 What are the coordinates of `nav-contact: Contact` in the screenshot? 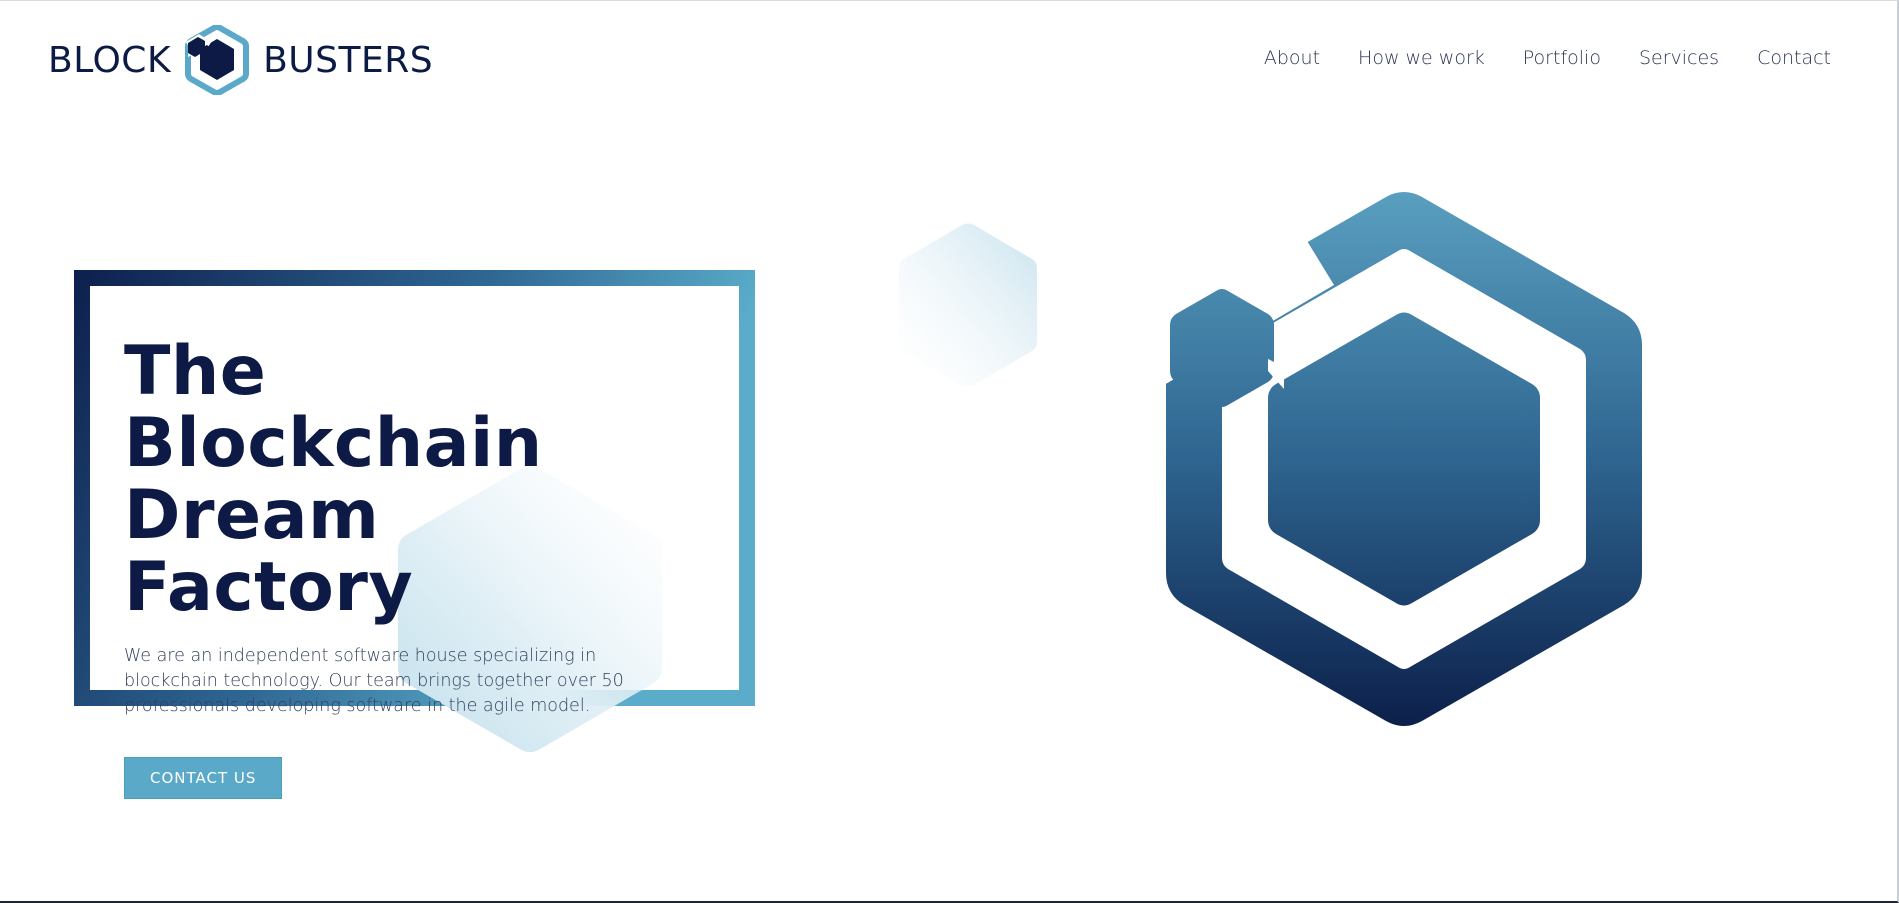 It's located at (1794, 58).